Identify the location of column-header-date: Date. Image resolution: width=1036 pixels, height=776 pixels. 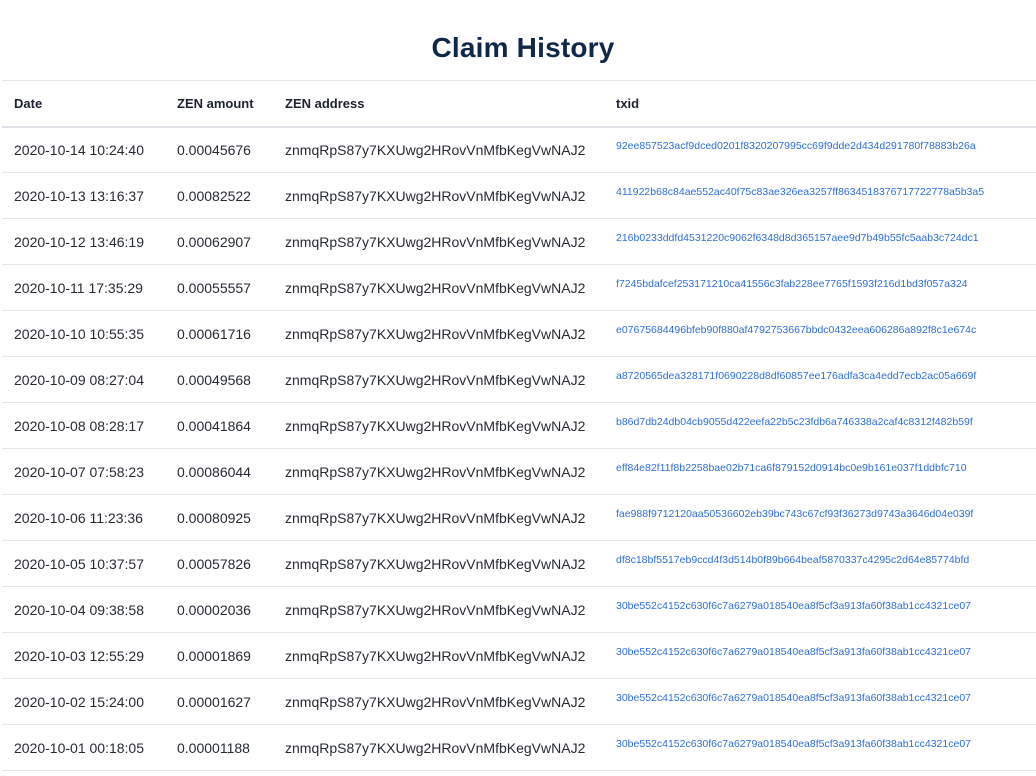
(28, 103).